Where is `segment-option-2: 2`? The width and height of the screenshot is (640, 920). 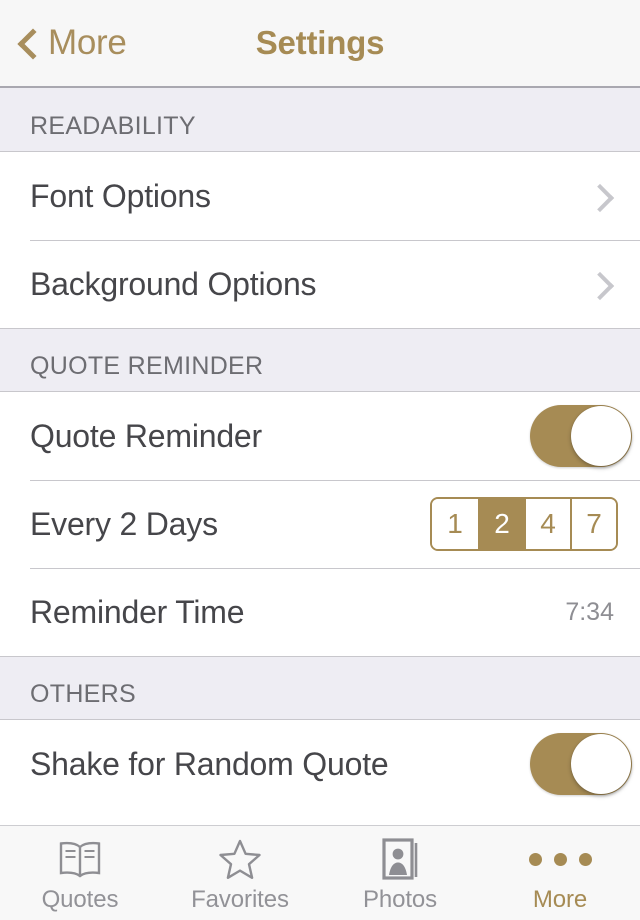
segment-option-2: 2 is located at coordinates (501, 524).